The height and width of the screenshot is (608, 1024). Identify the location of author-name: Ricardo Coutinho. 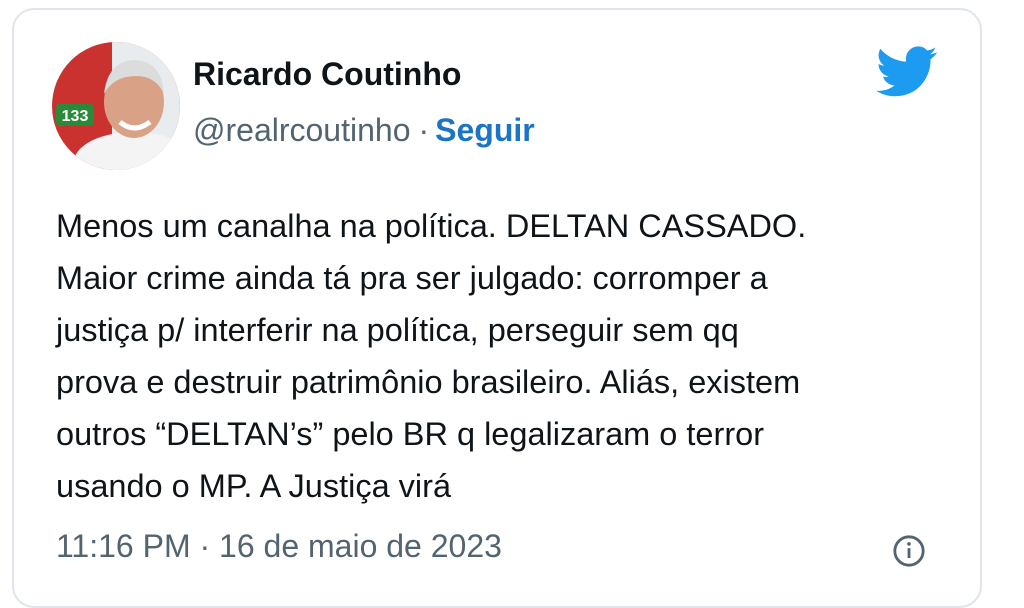
(327, 74).